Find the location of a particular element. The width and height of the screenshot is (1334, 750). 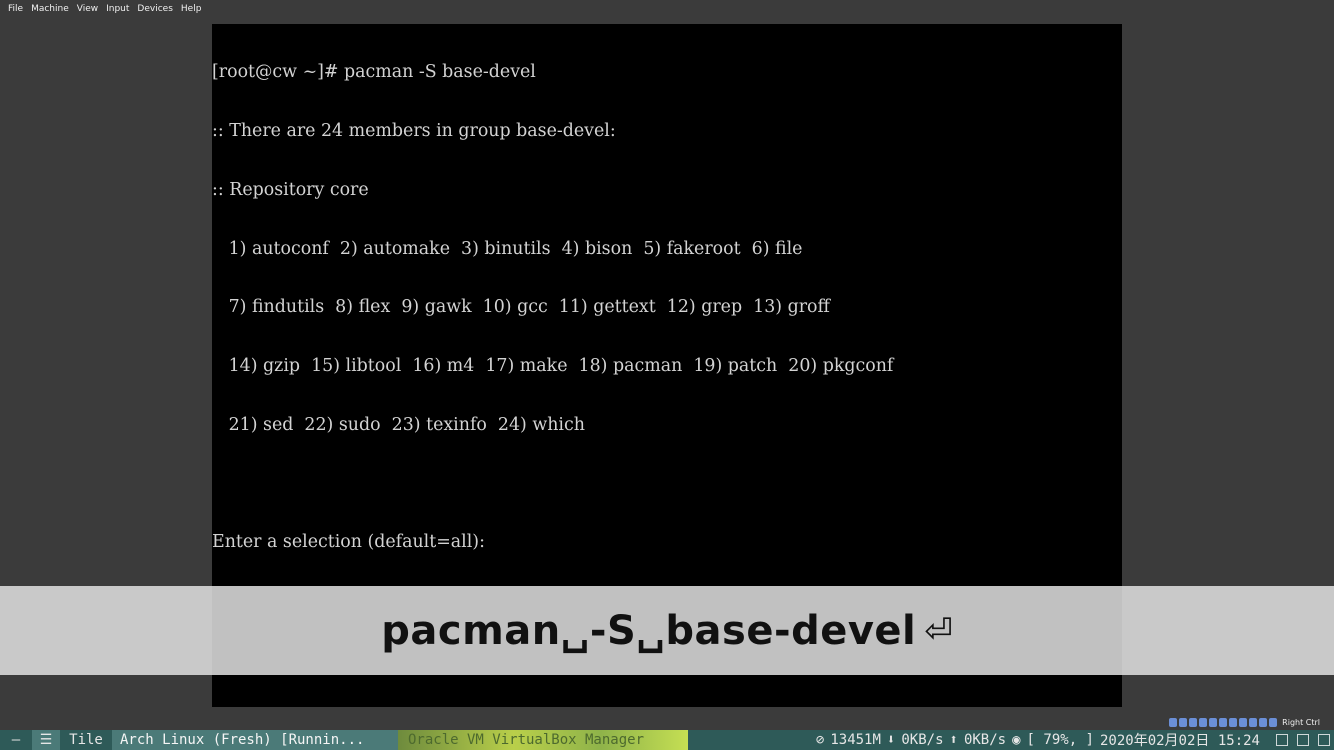

menu-help: Help is located at coordinates (191, 9).